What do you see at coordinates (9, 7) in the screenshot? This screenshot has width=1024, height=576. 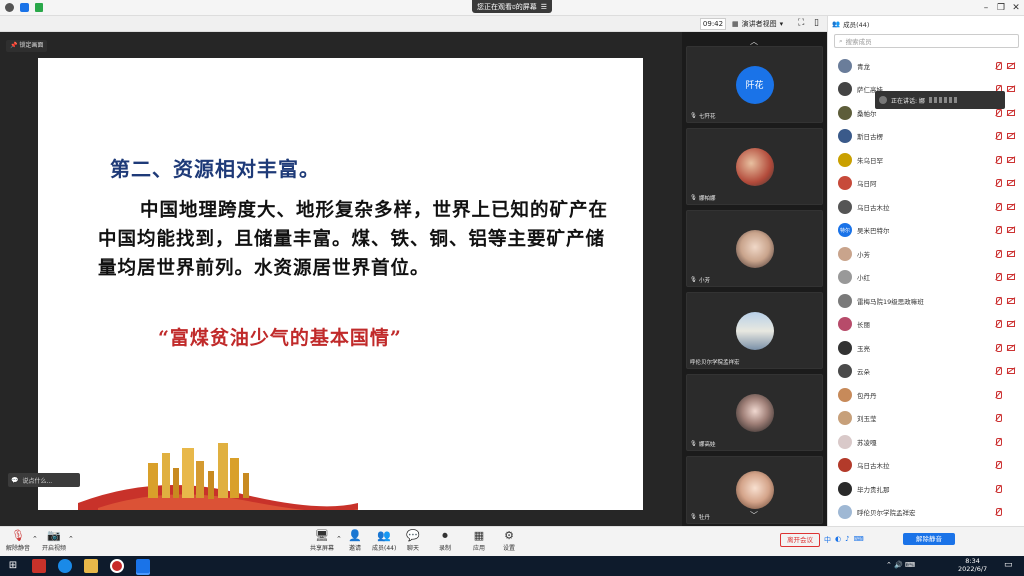 I see `info-icon` at bounding box center [9, 7].